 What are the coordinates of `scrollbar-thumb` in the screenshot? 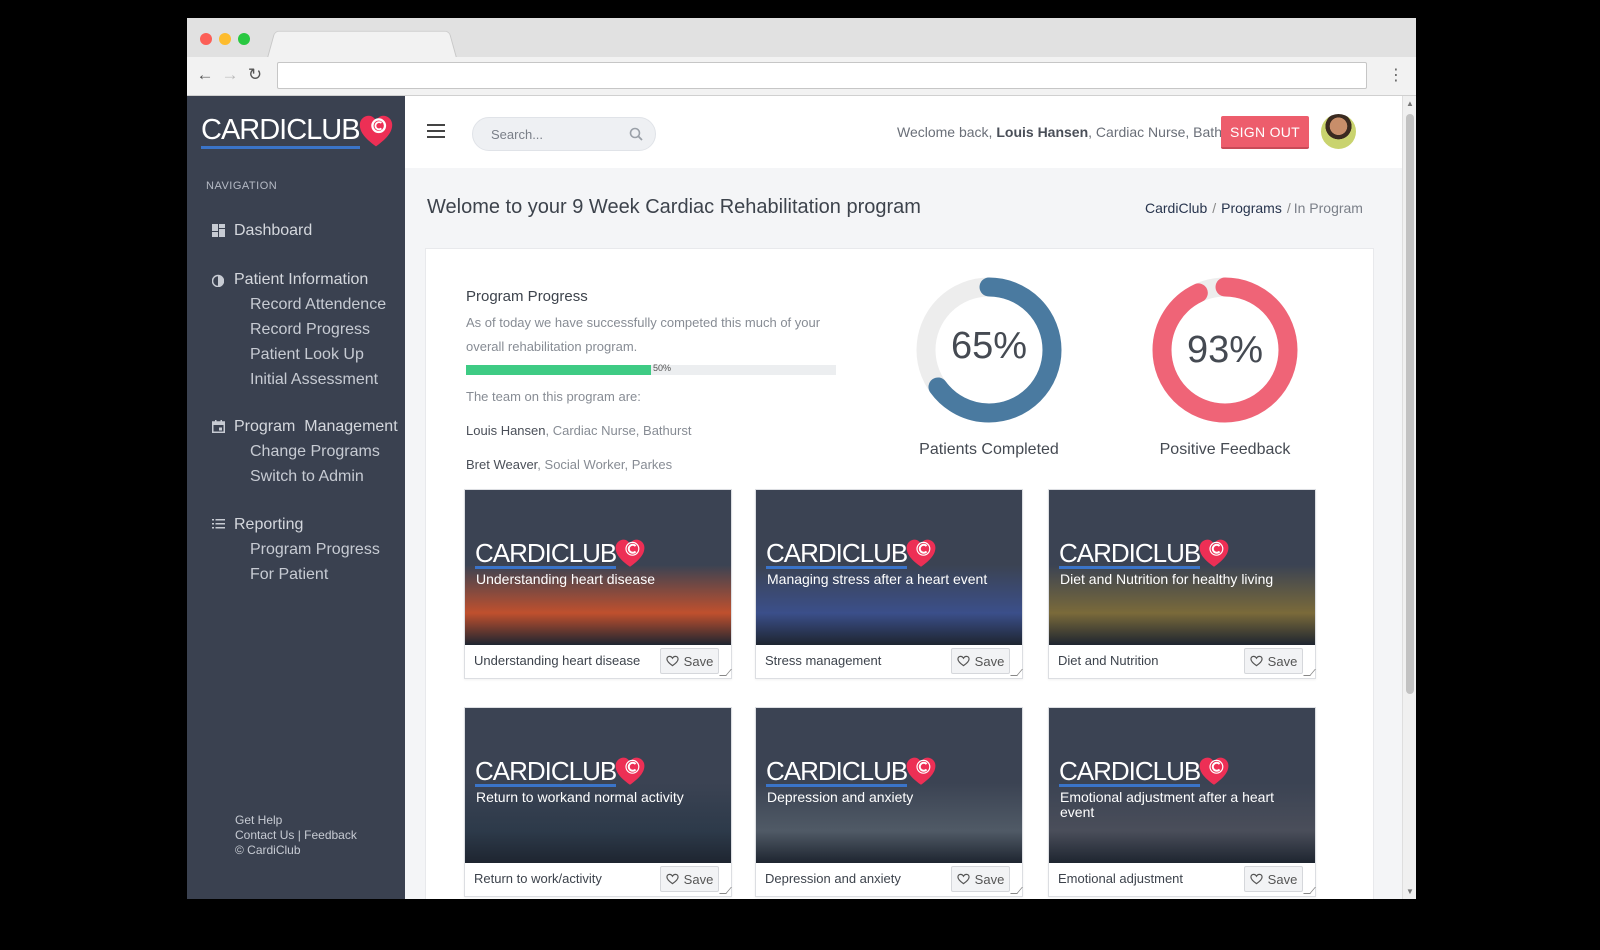 It's located at (1410, 404).